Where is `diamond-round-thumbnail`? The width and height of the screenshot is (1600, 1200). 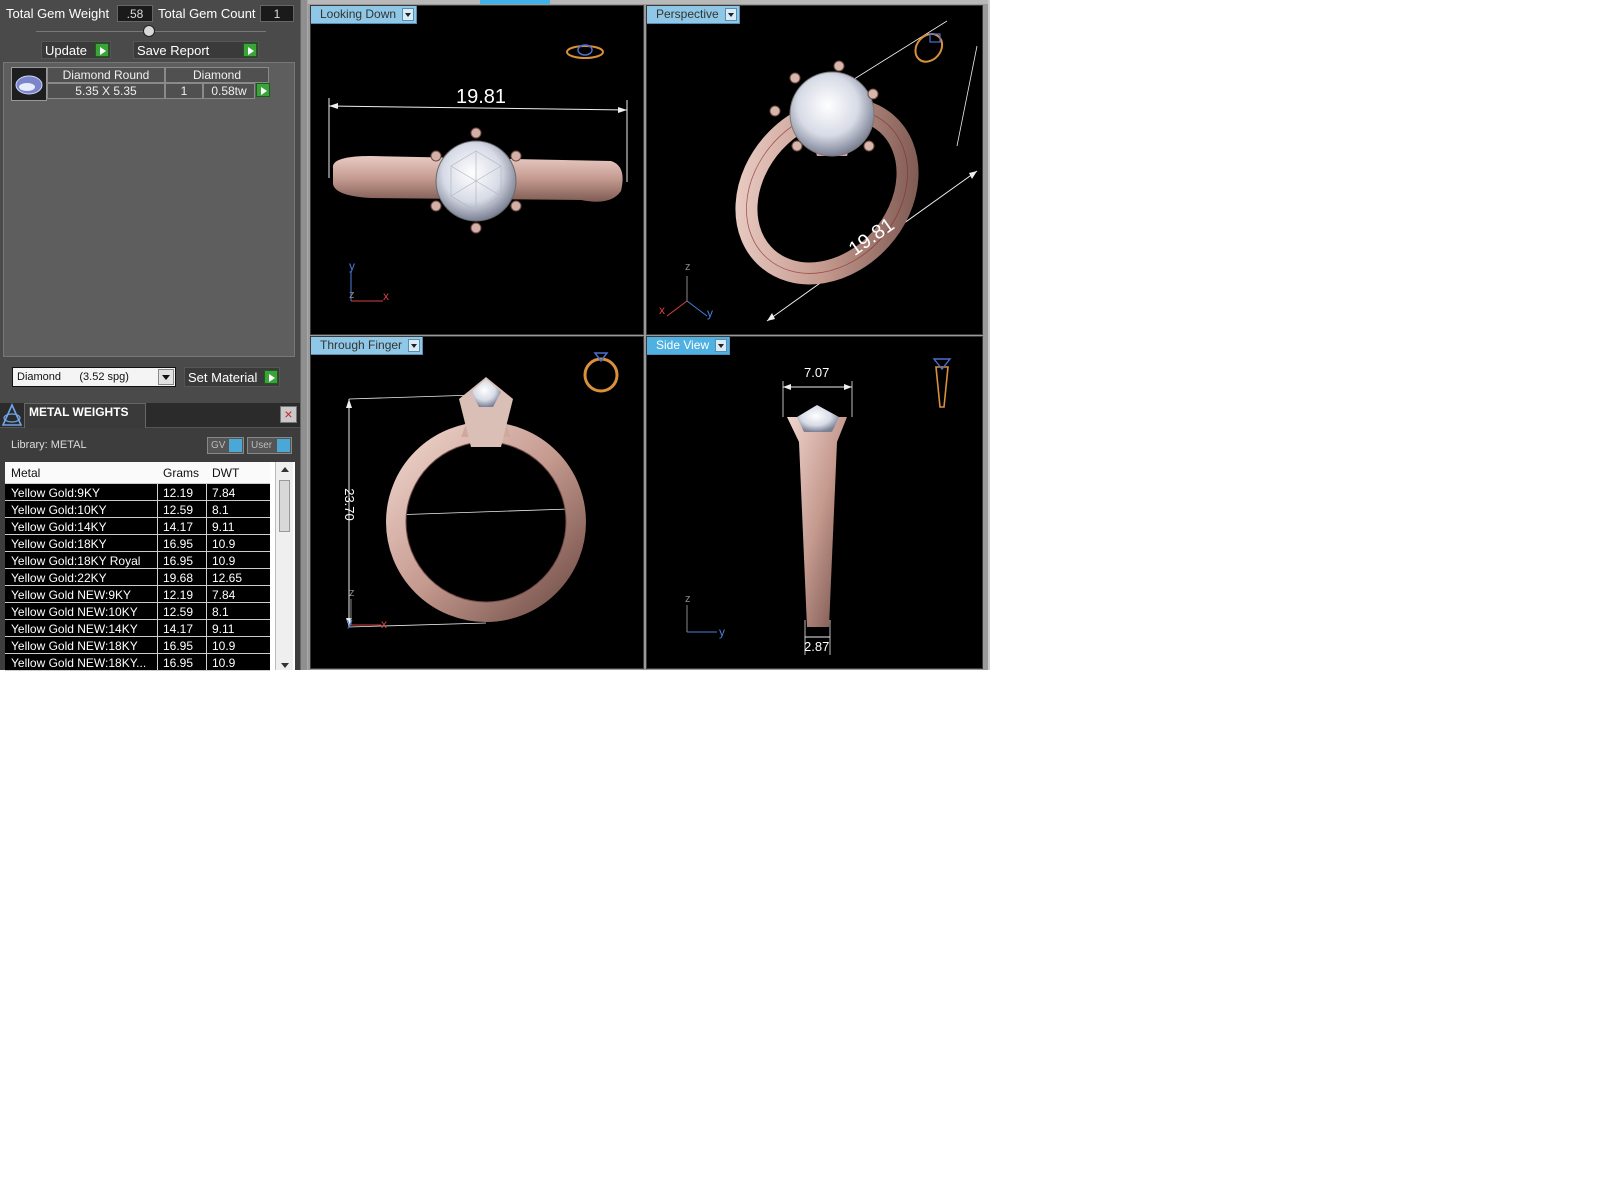 diamond-round-thumbnail is located at coordinates (29, 84).